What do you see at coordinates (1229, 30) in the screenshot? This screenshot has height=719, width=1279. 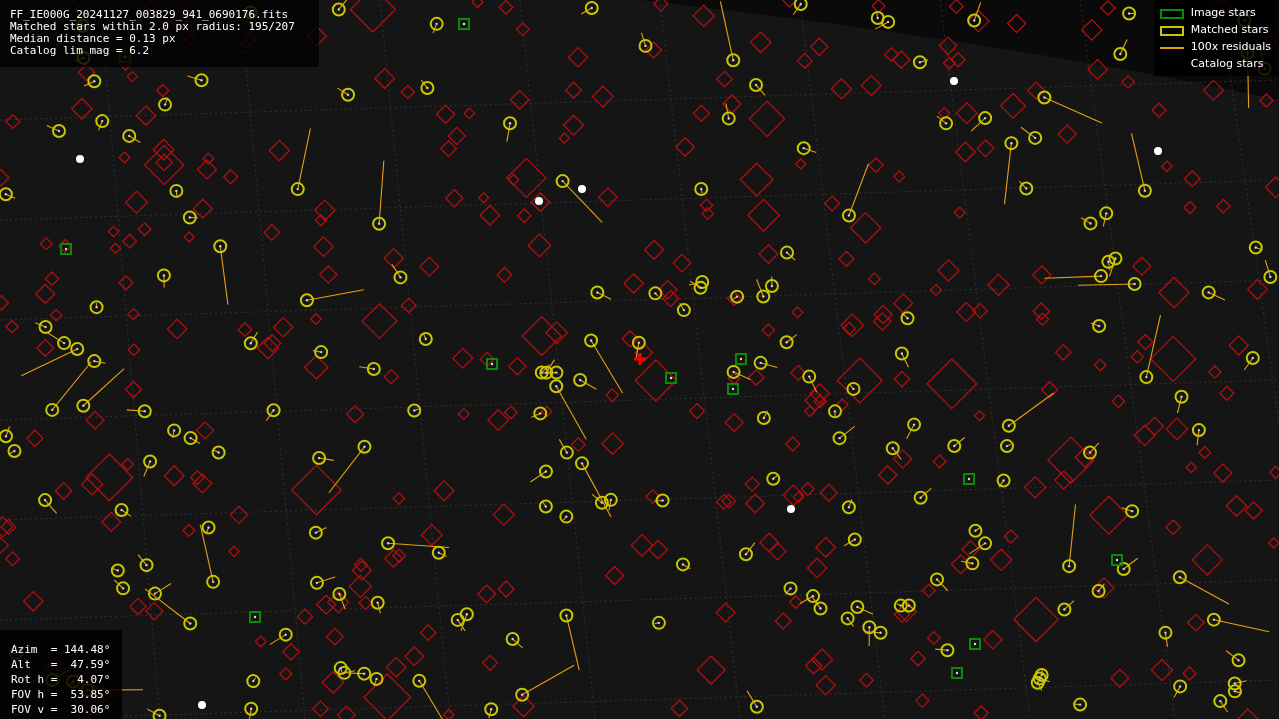 I see `legend-label: Matched stars` at bounding box center [1229, 30].